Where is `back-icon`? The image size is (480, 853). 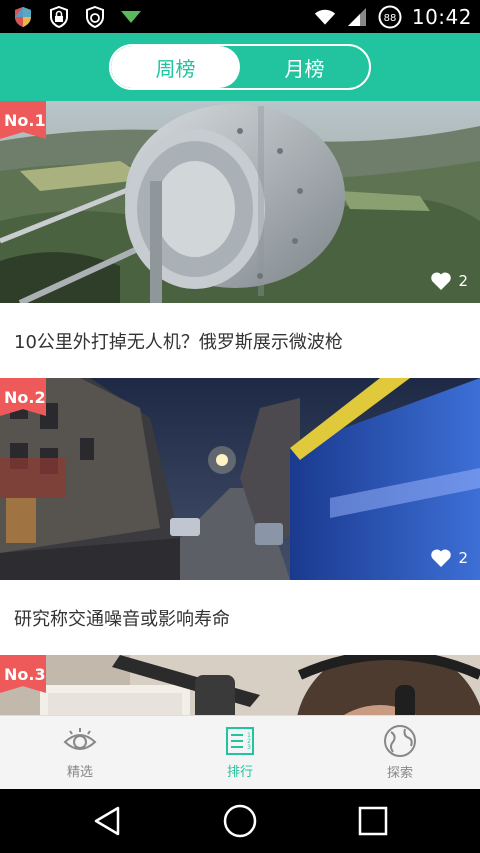 back-icon is located at coordinates (106, 821).